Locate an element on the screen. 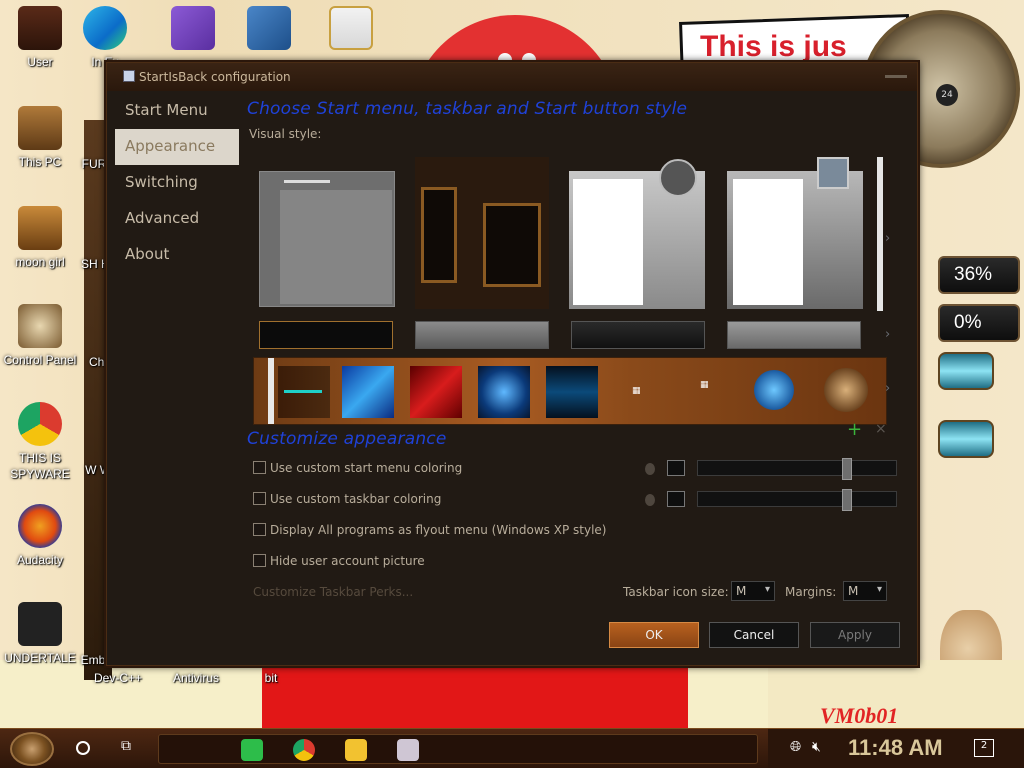 The image size is (1024, 768). gallery-scroll-right-icon: › is located at coordinates (887, 238).